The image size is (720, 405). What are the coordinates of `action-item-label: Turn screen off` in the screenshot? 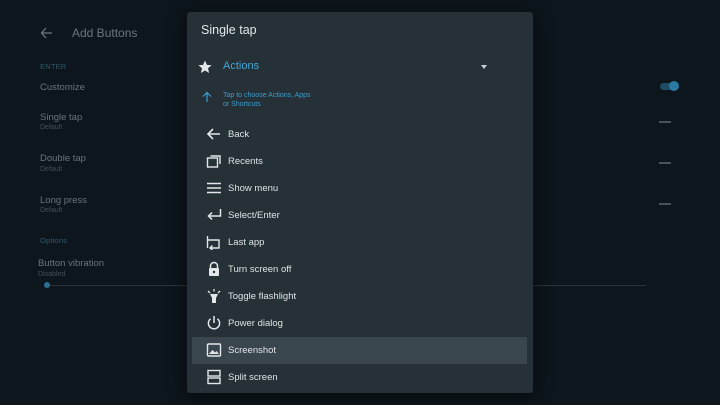 It's located at (260, 269).